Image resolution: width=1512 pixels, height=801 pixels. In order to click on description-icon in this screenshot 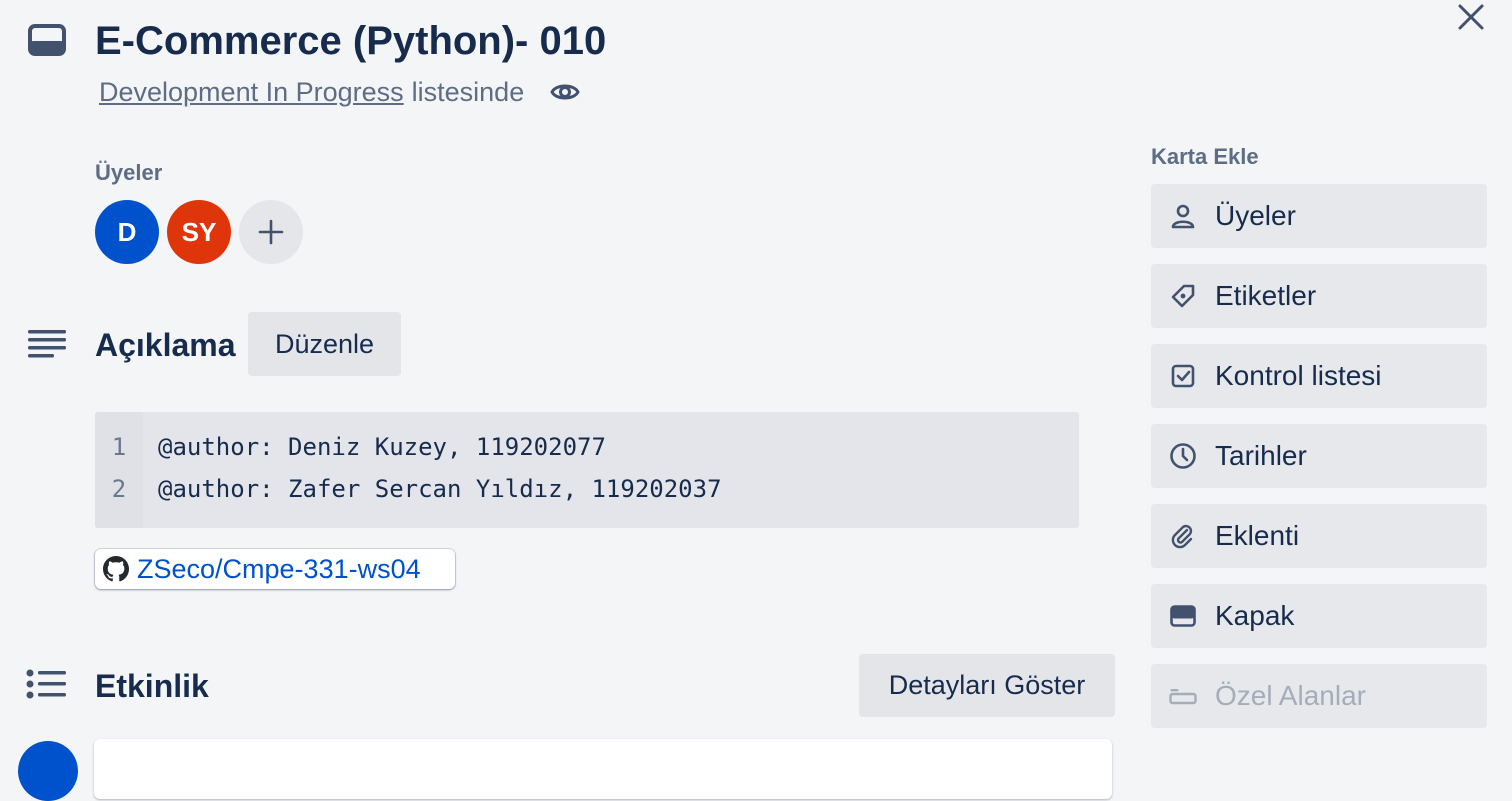, I will do `click(48, 345)`.